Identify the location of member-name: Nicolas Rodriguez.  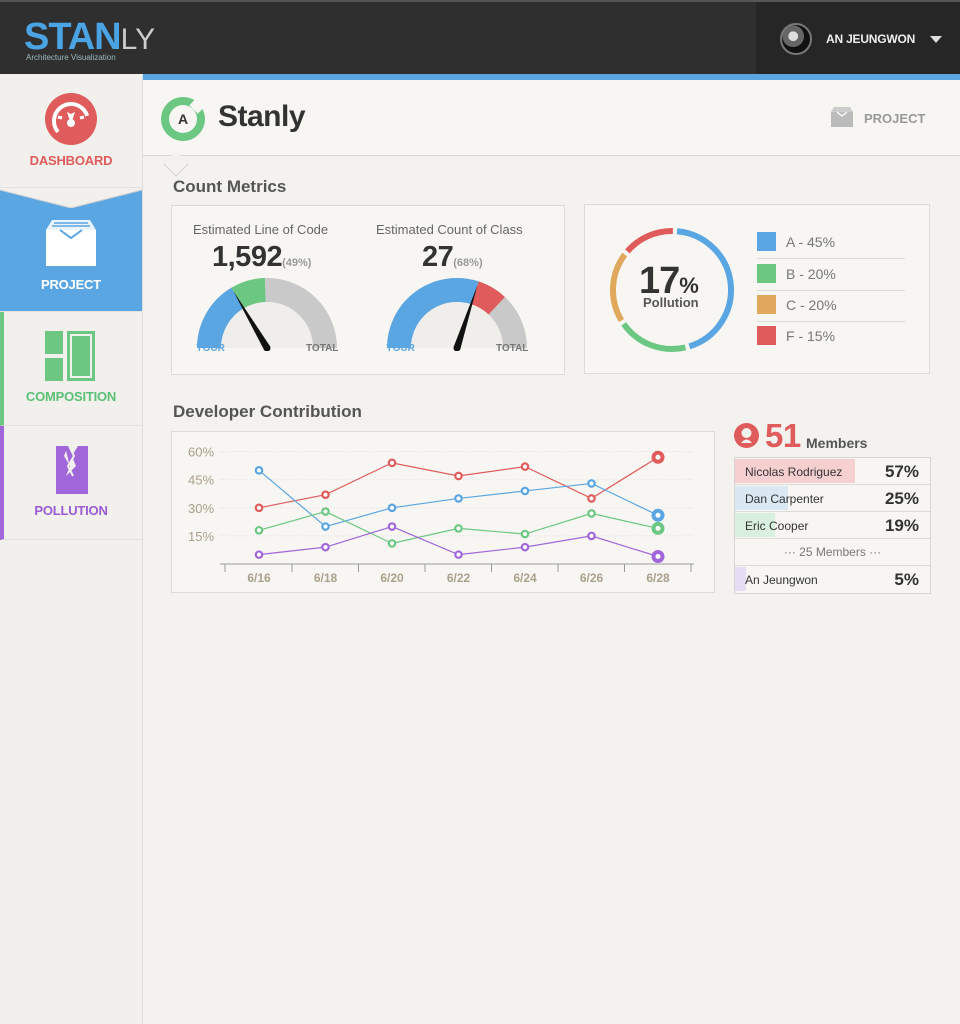
(794, 472).